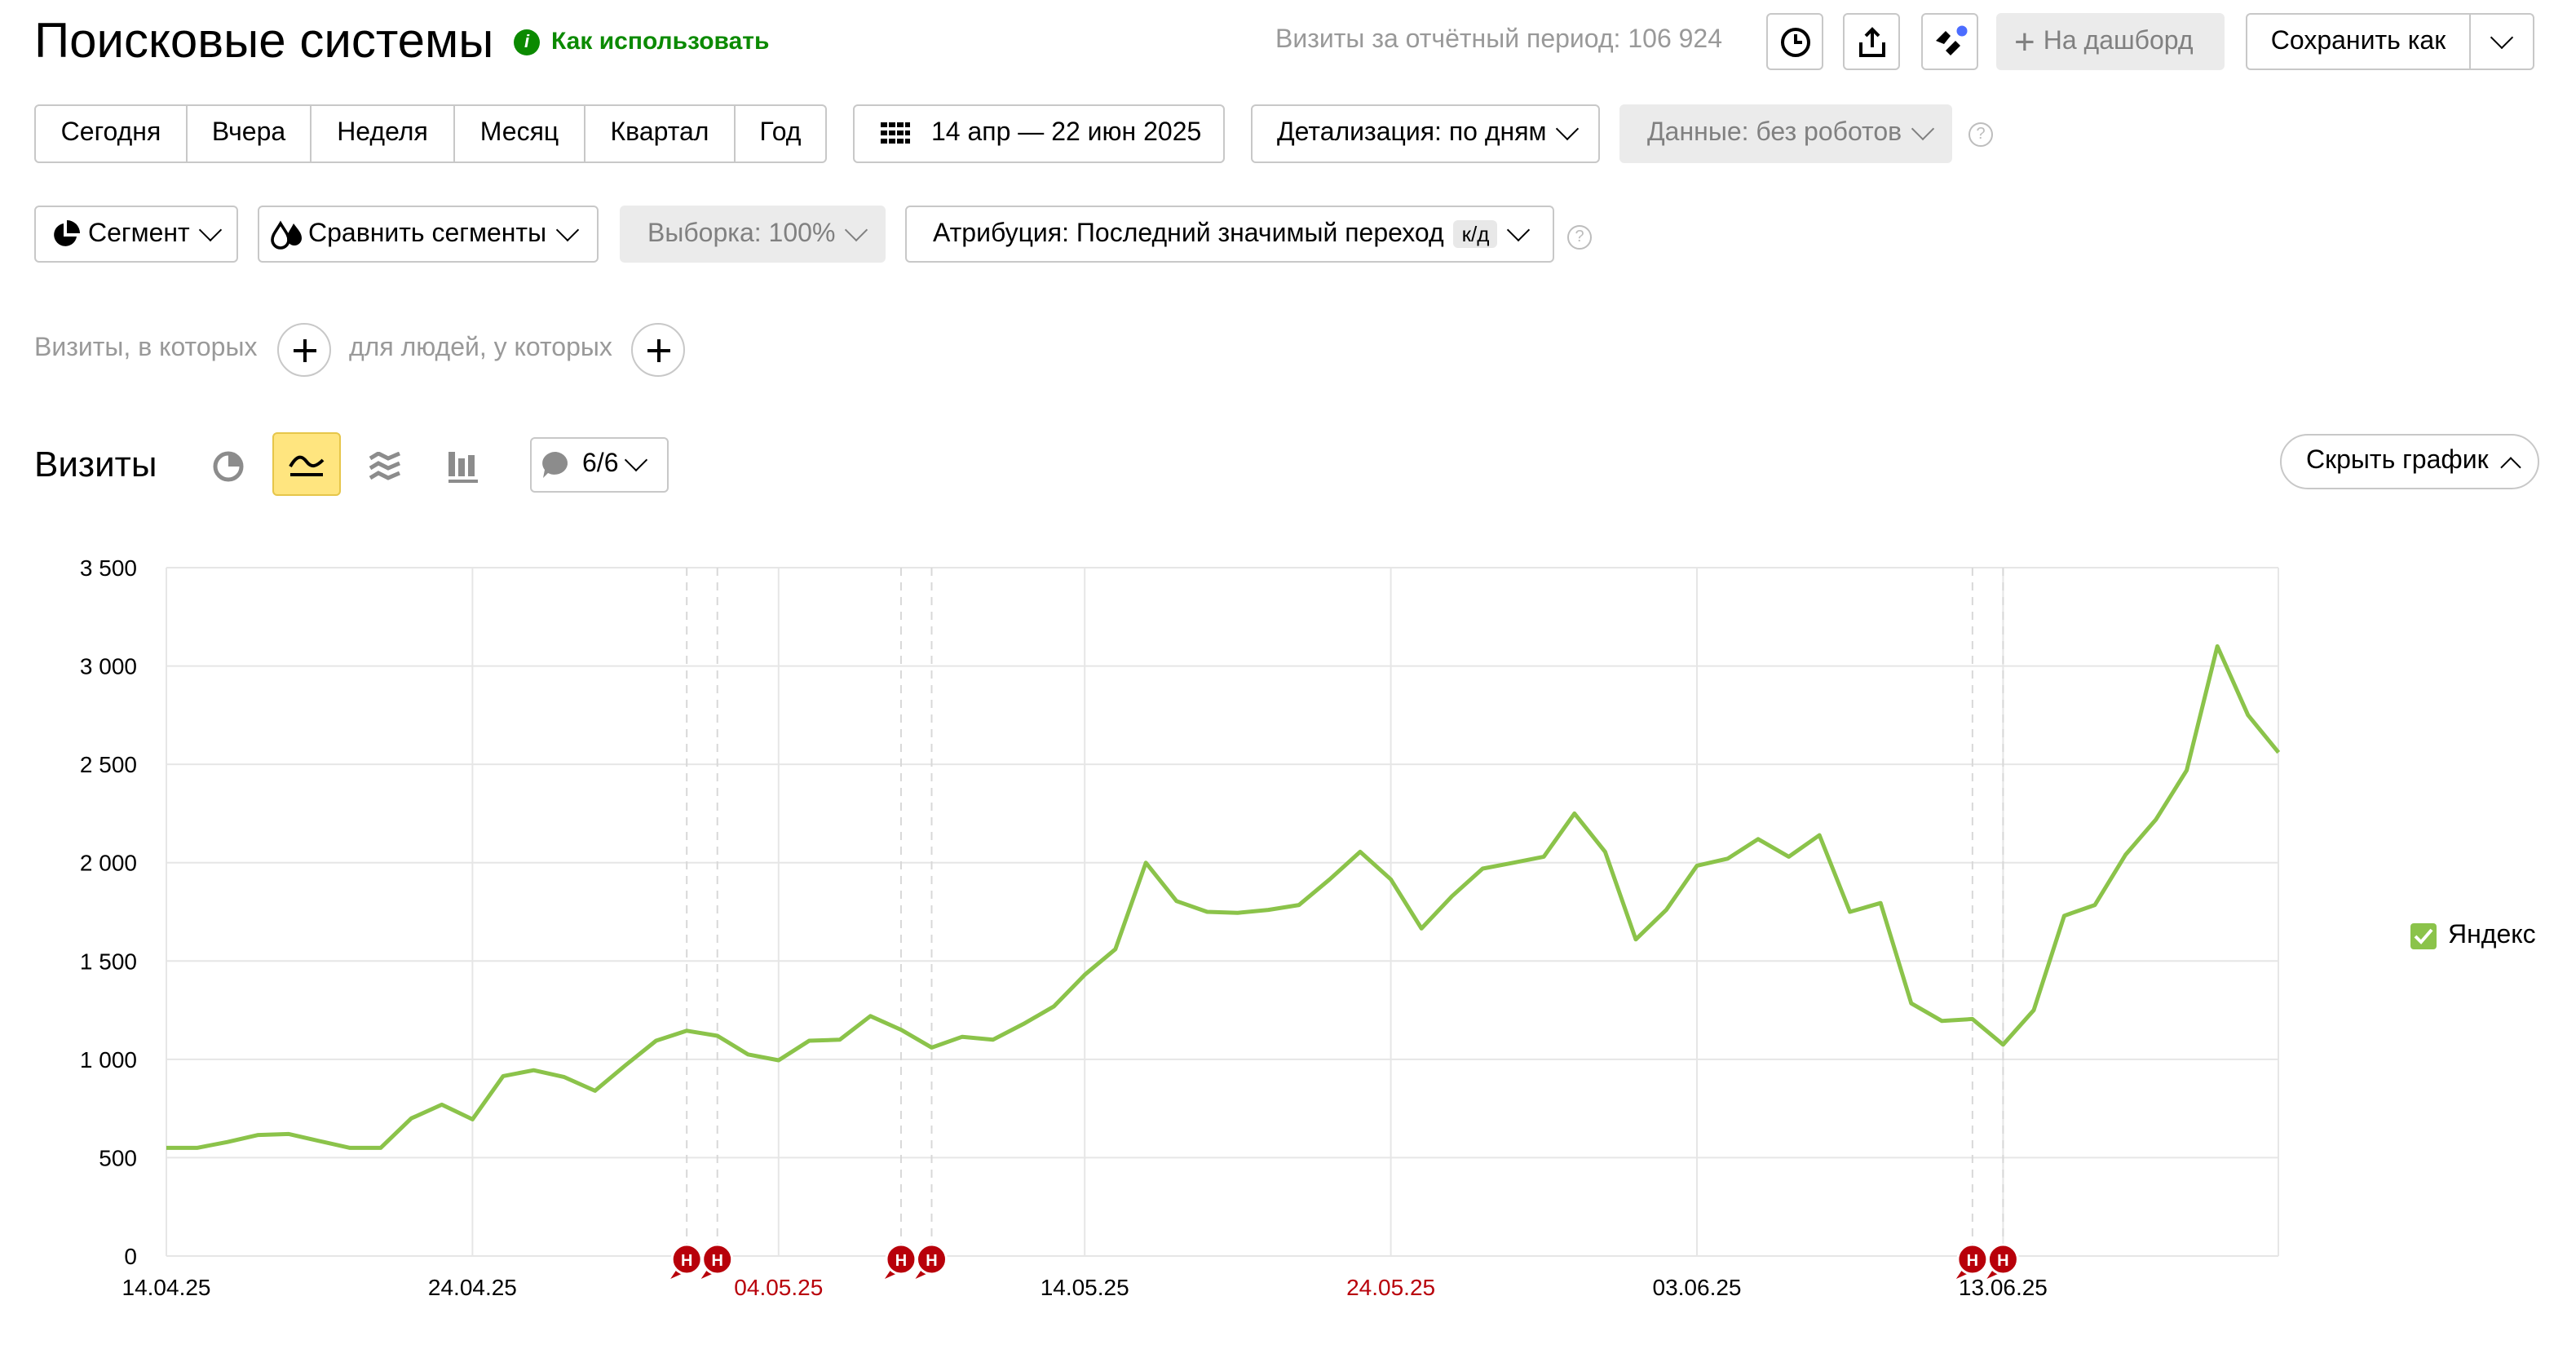  What do you see at coordinates (108, 765) in the screenshot?
I see `y-tick-label: 2 500` at bounding box center [108, 765].